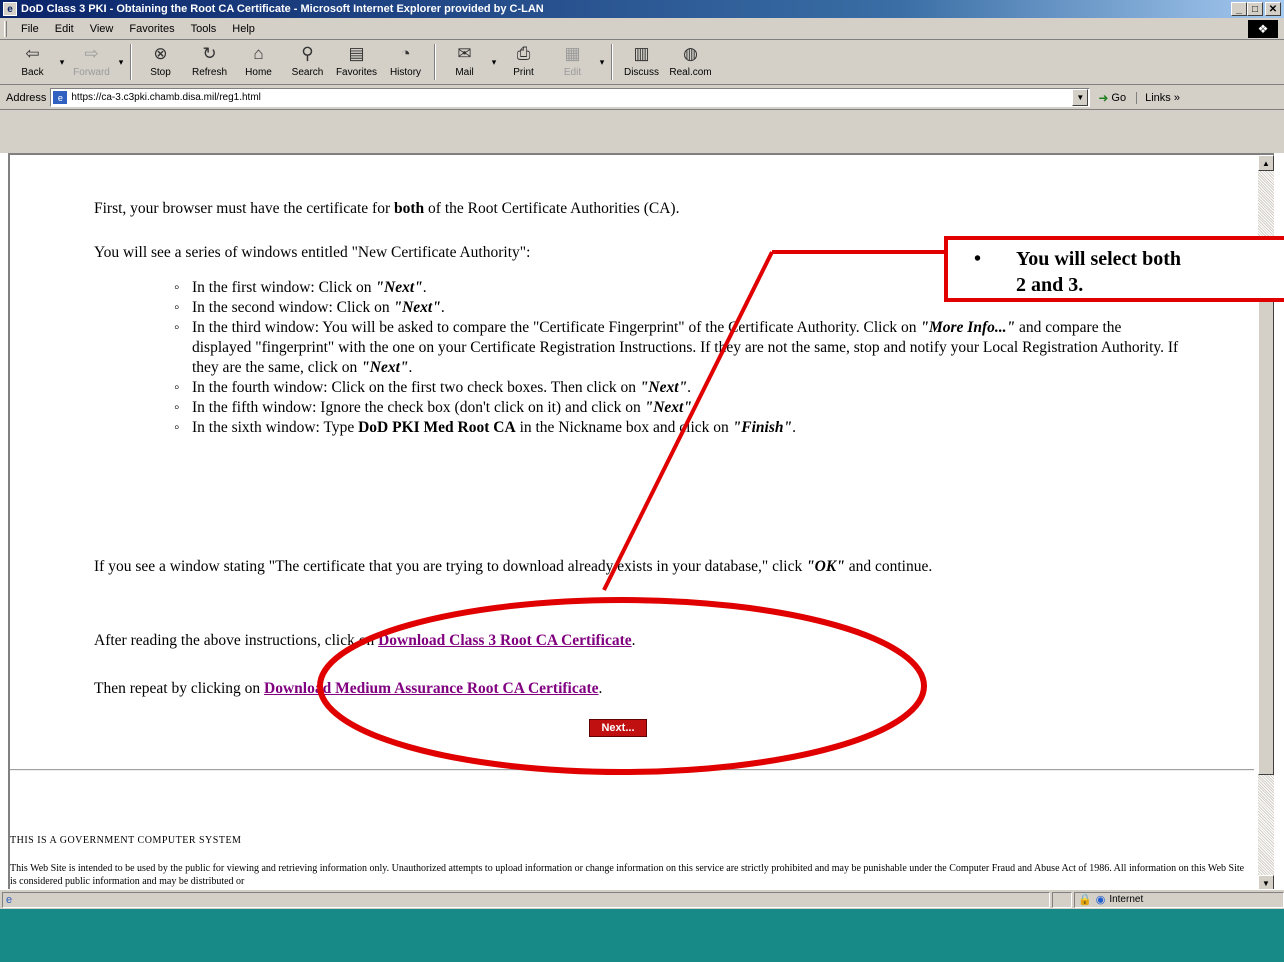 The height and width of the screenshot is (962, 1284). Describe the element at coordinates (258, 72) in the screenshot. I see `toolbar-label: Home` at that location.